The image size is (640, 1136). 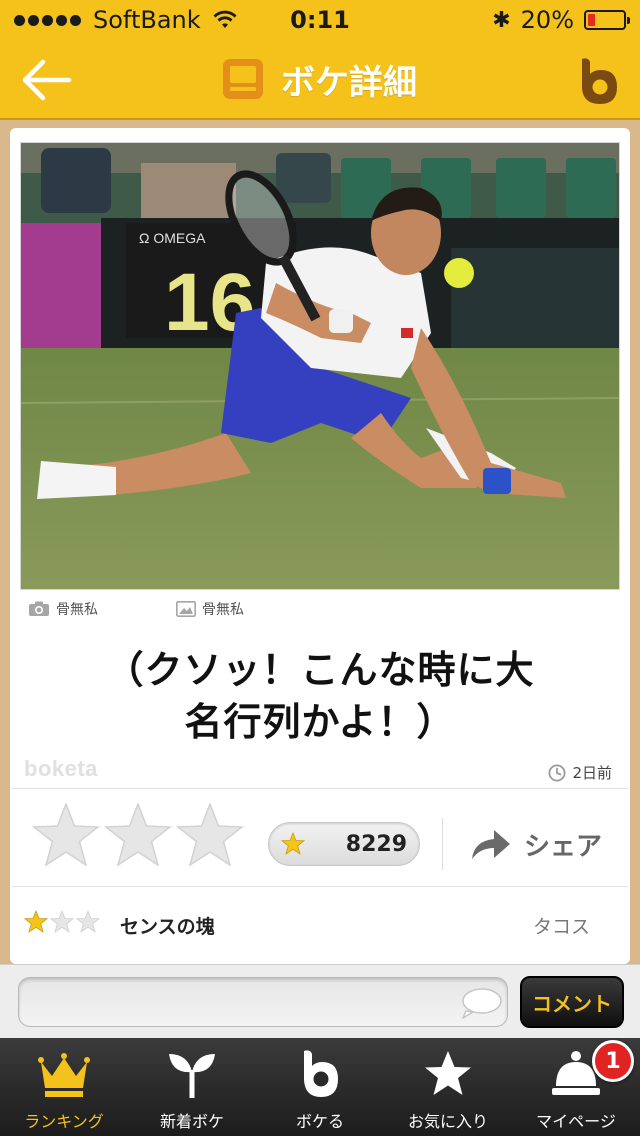 What do you see at coordinates (223, 610) in the screenshot?
I see `boke-credit-name: 骨無私` at bounding box center [223, 610].